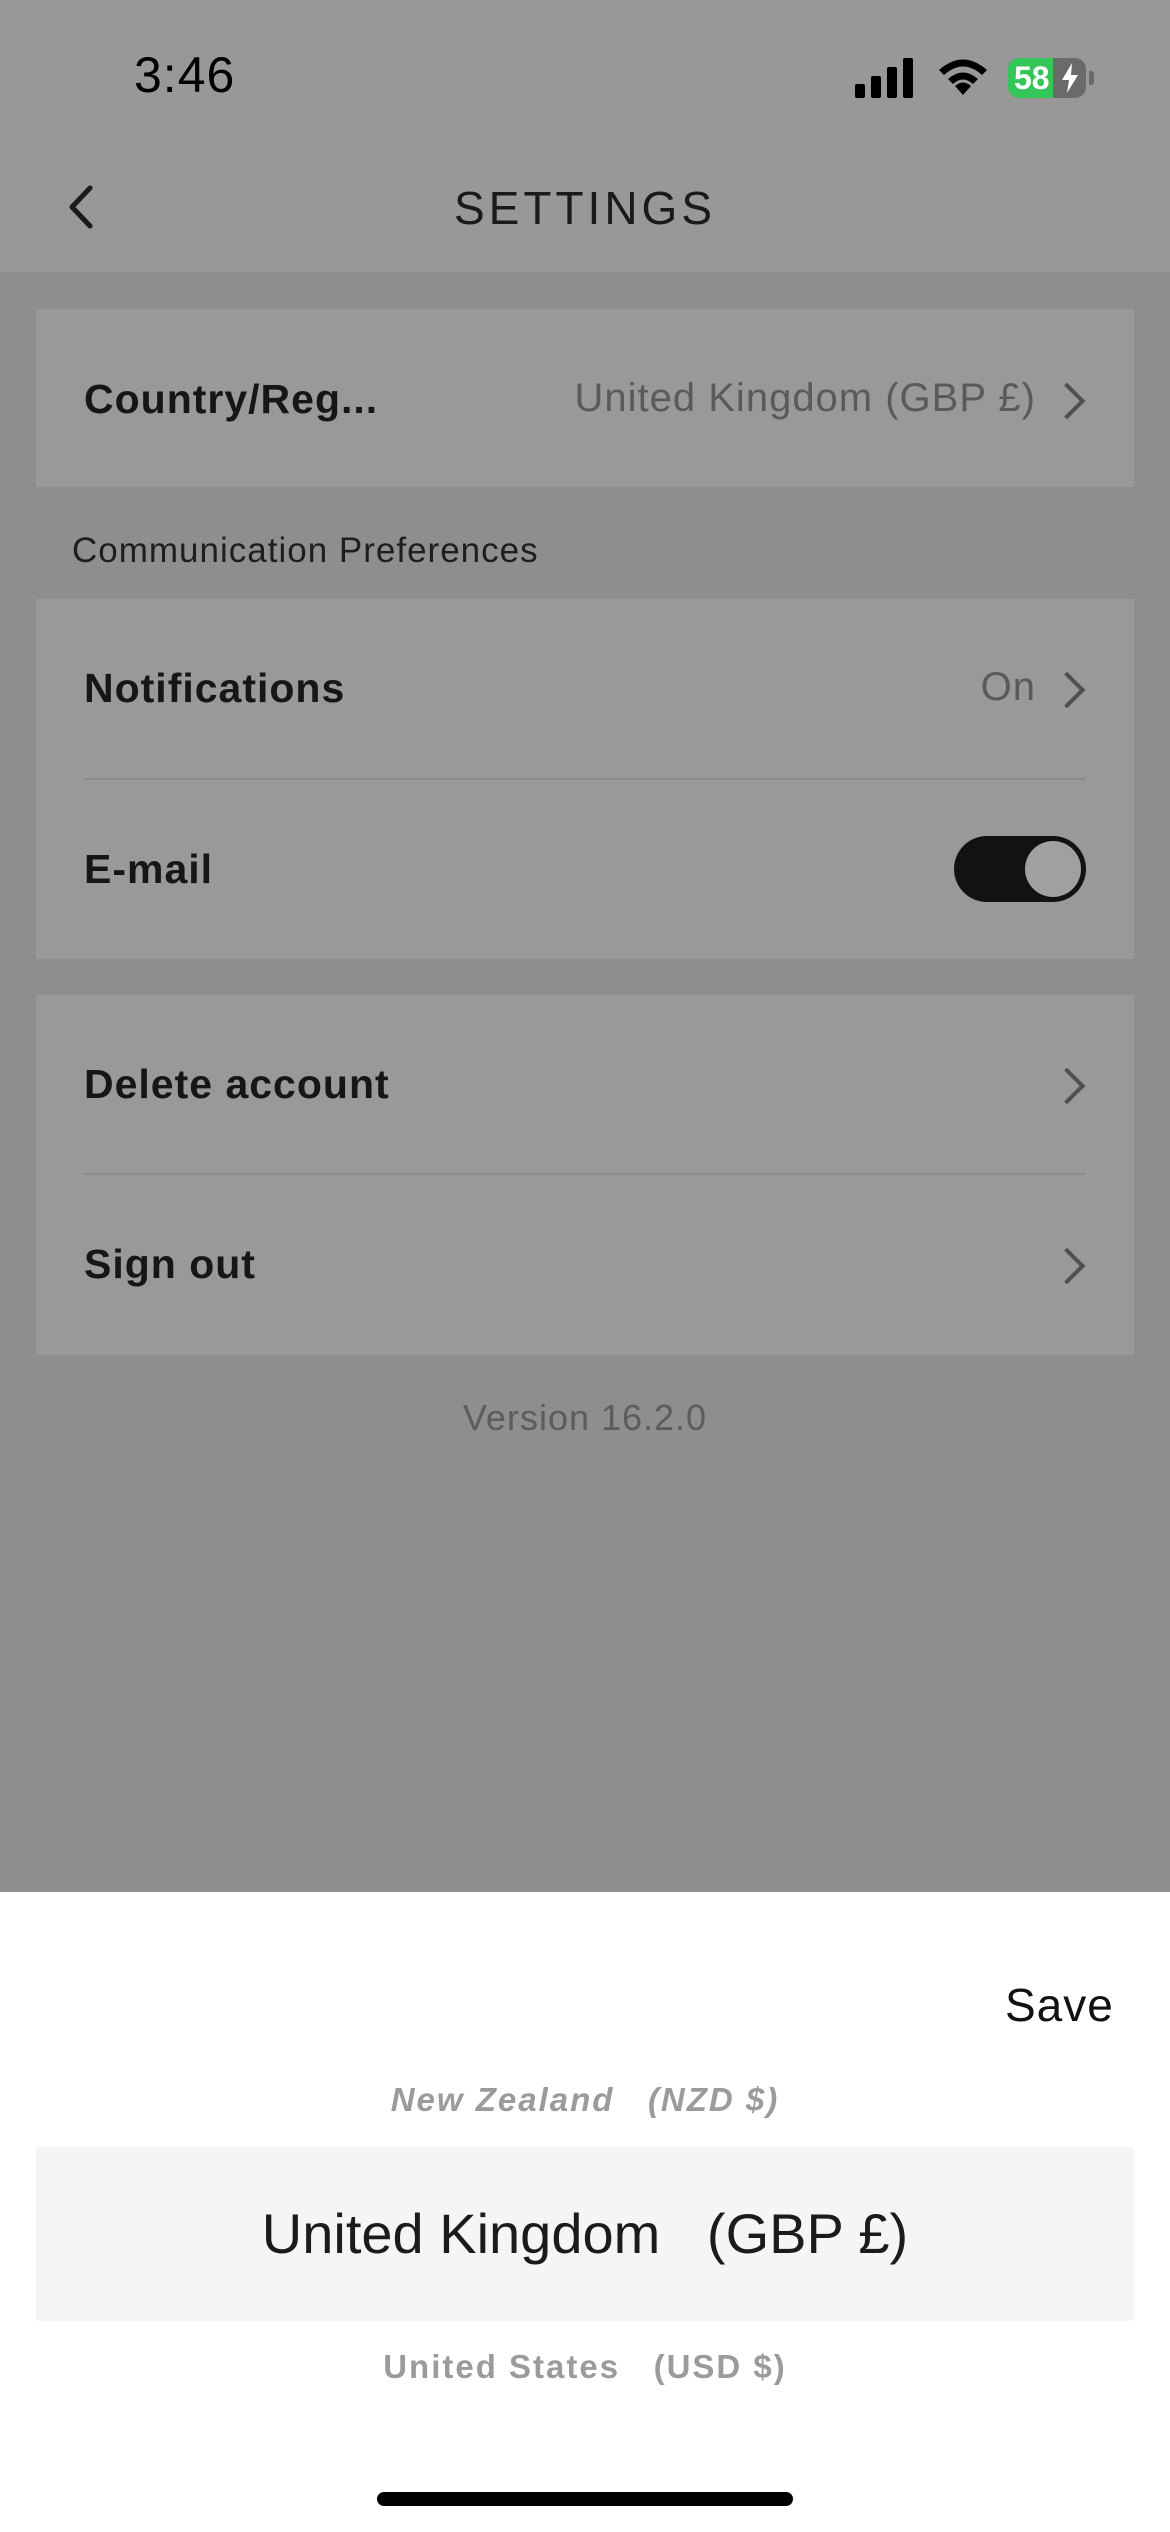 The height and width of the screenshot is (2532, 1170). Describe the element at coordinates (884, 78) in the screenshot. I see `cellular-signal-icon` at that location.